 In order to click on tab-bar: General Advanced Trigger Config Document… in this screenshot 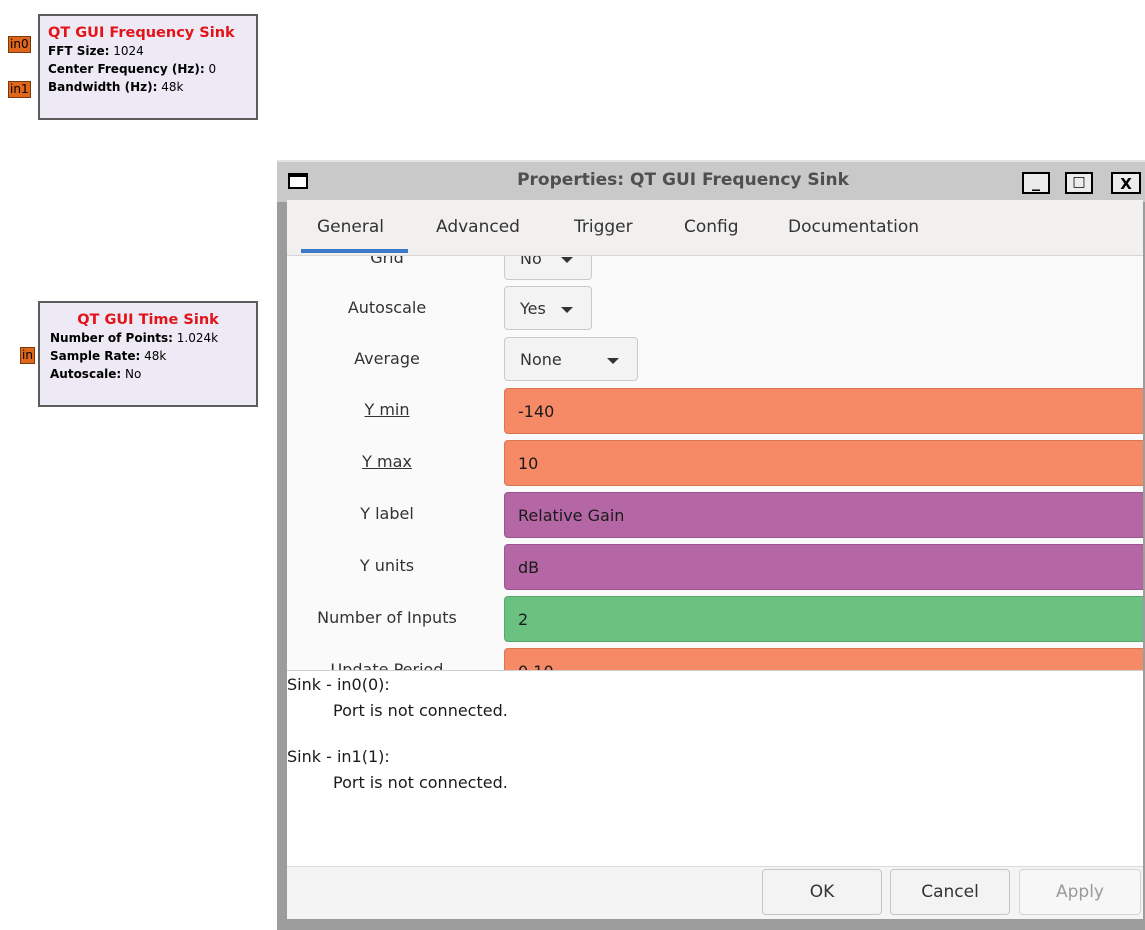, I will do `click(715, 228)`.